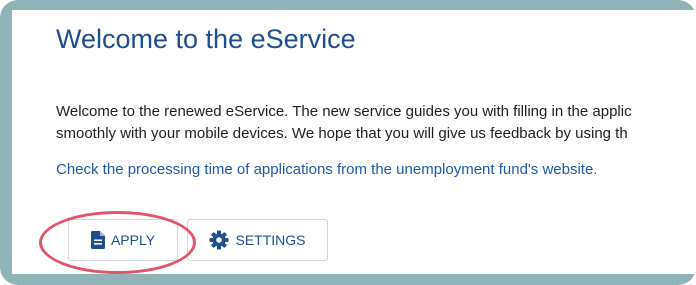 The image size is (696, 285). I want to click on gear-icon, so click(219, 240).